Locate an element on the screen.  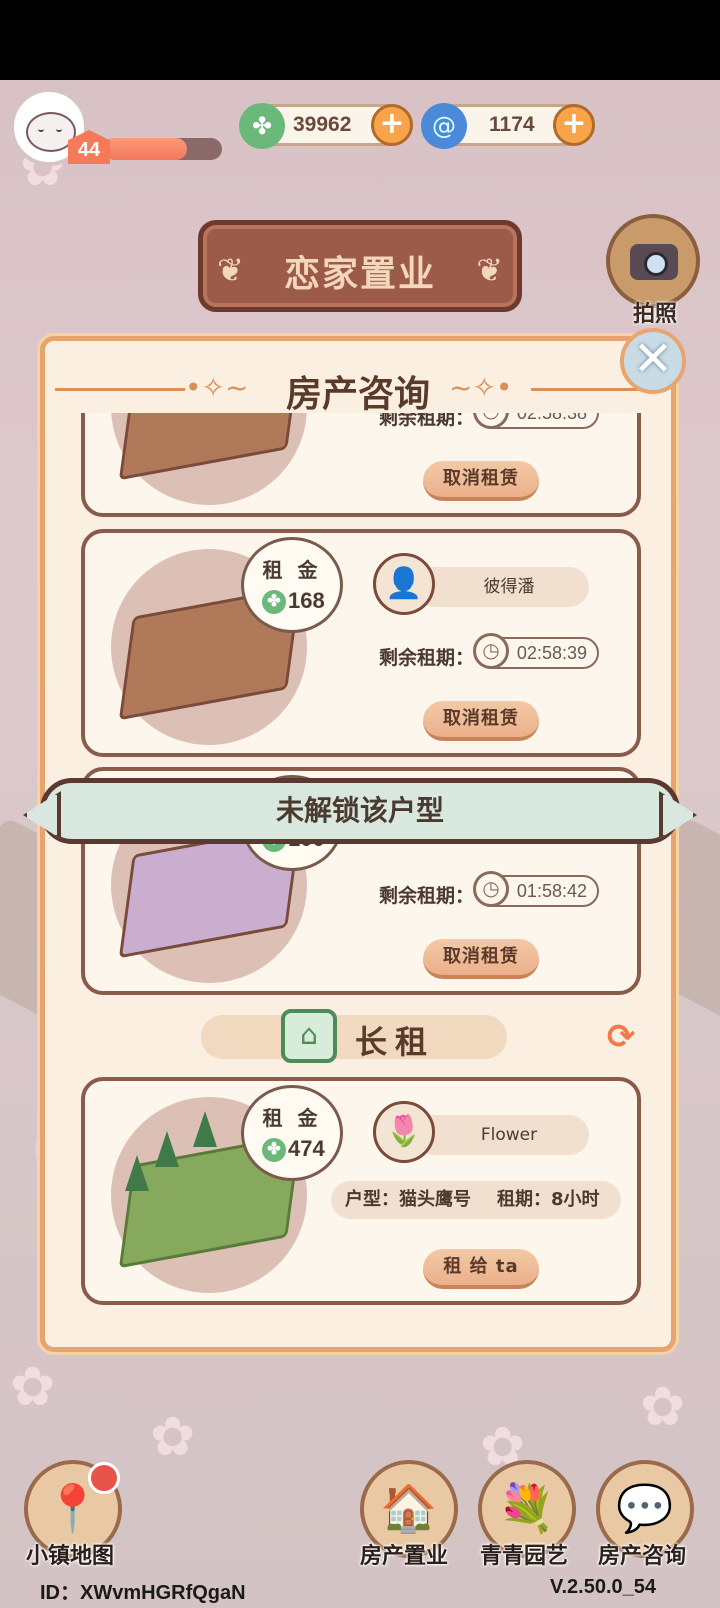
tulip-avatar-icon: 🌷 is located at coordinates (404, 1132).